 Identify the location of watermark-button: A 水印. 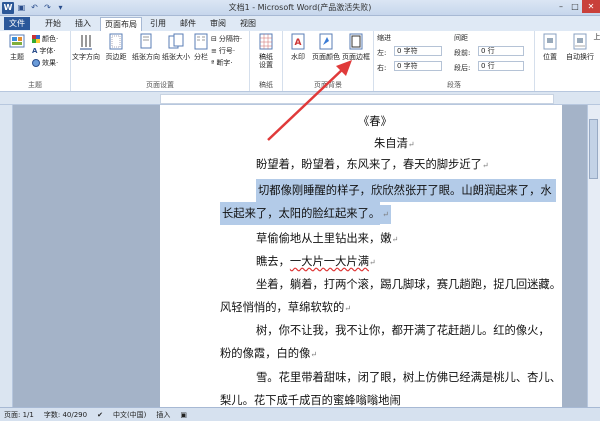
(298, 47).